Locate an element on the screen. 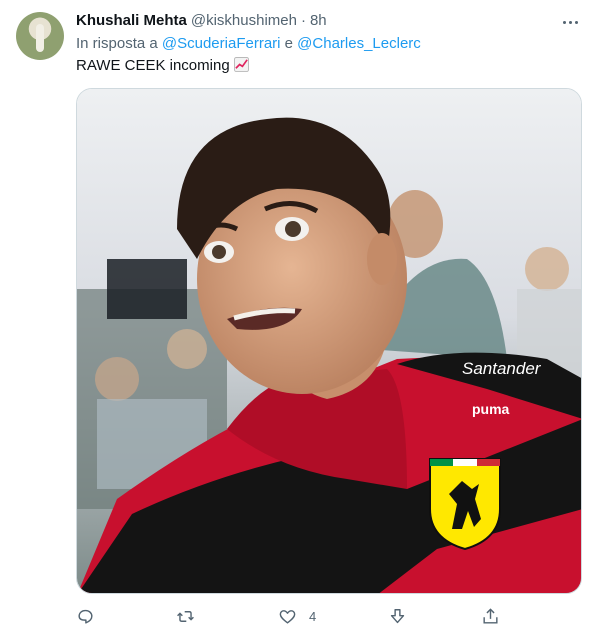 This screenshot has height=638, width=598. brand-text: puma is located at coordinates (491, 409).